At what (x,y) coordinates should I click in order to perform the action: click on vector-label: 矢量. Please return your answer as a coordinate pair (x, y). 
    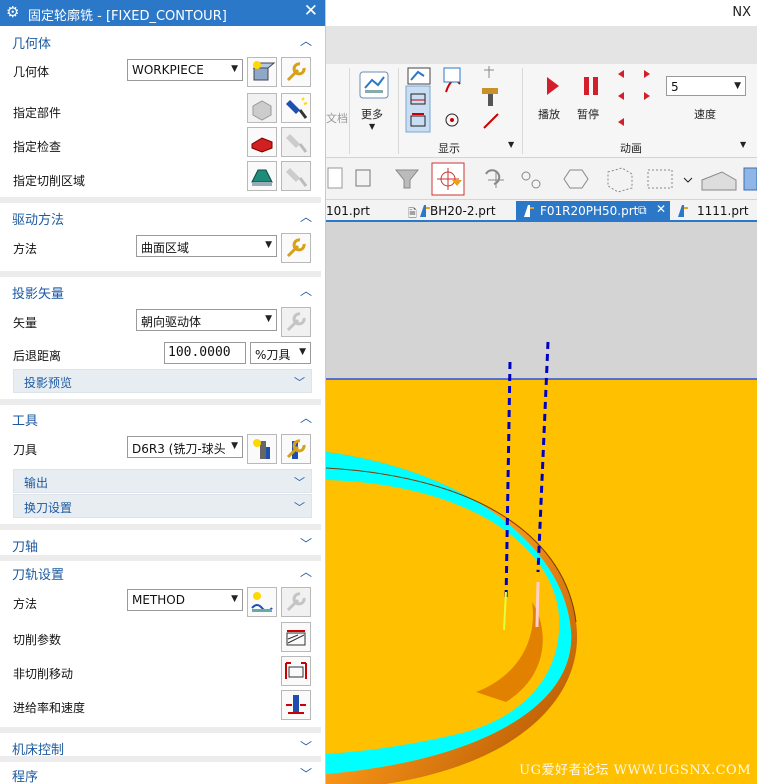
    Looking at the image, I should click on (25, 323).